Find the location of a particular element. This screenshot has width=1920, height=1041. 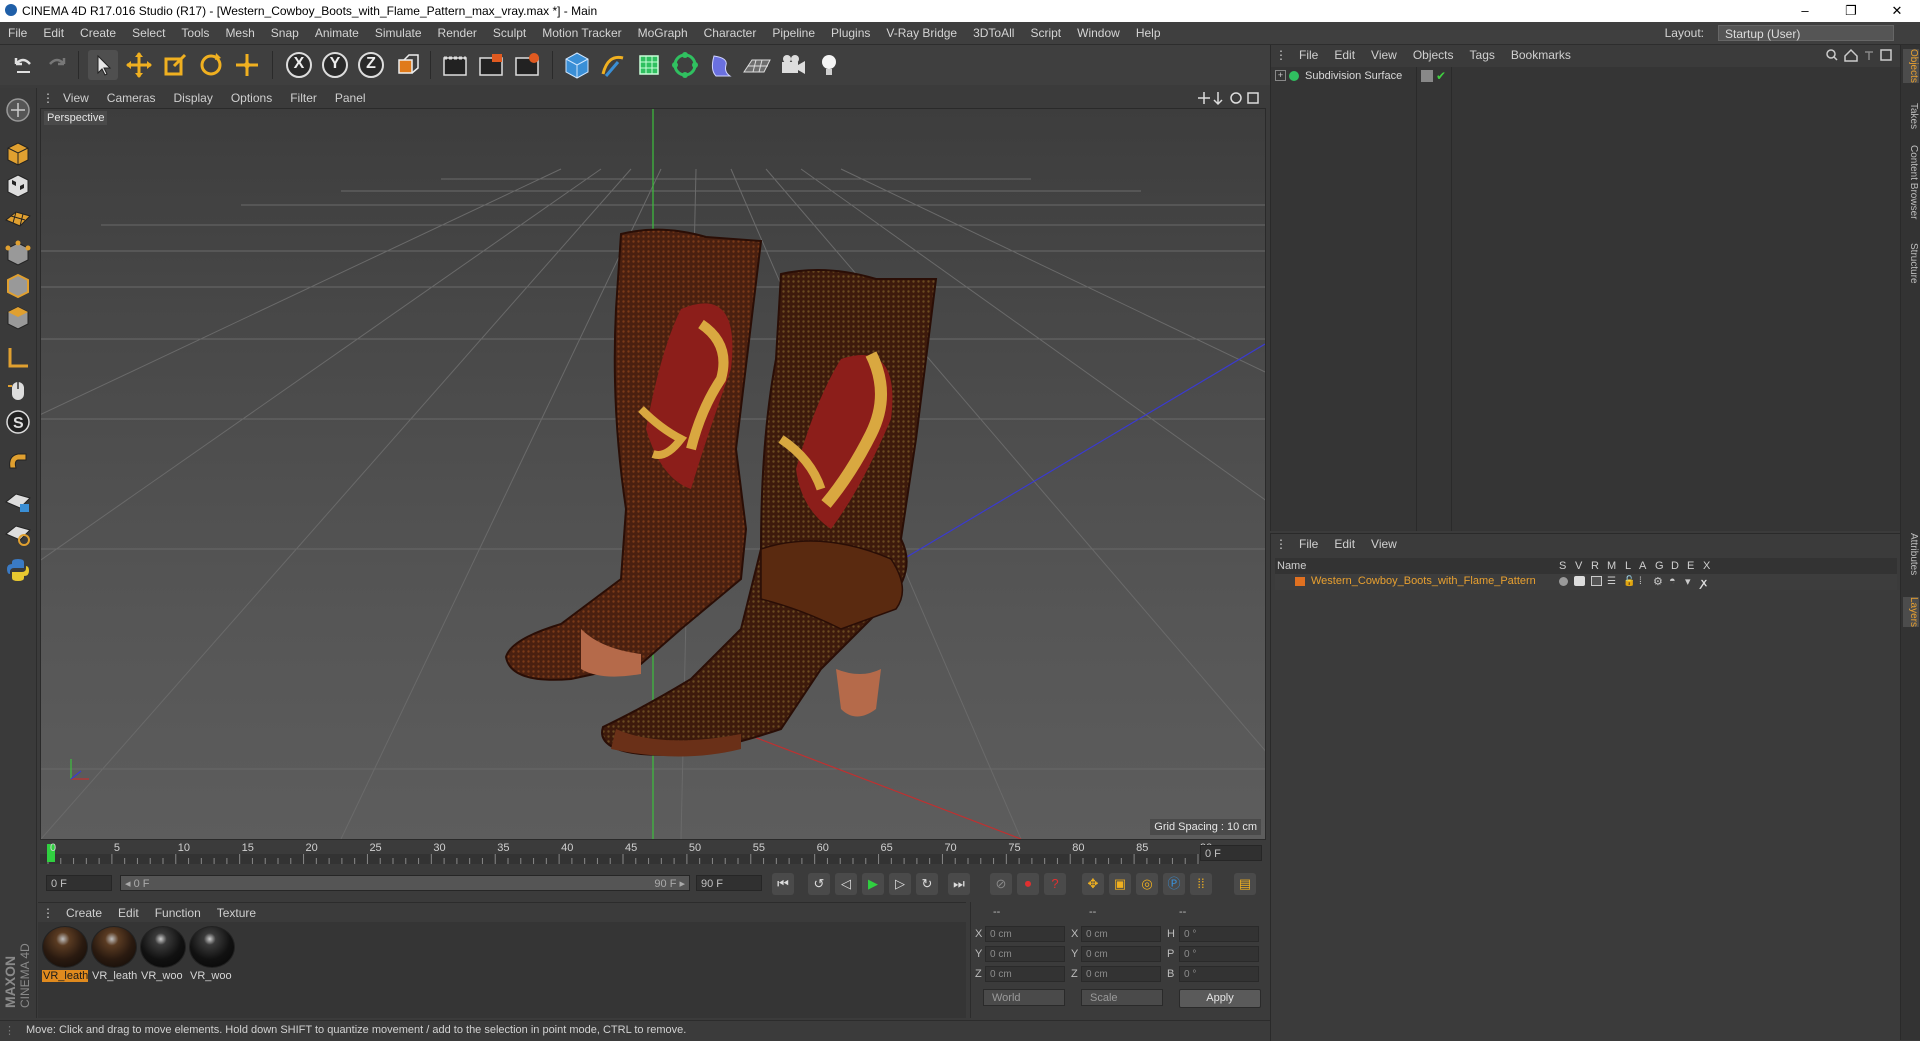

material-menu-create: Create is located at coordinates (84, 913).